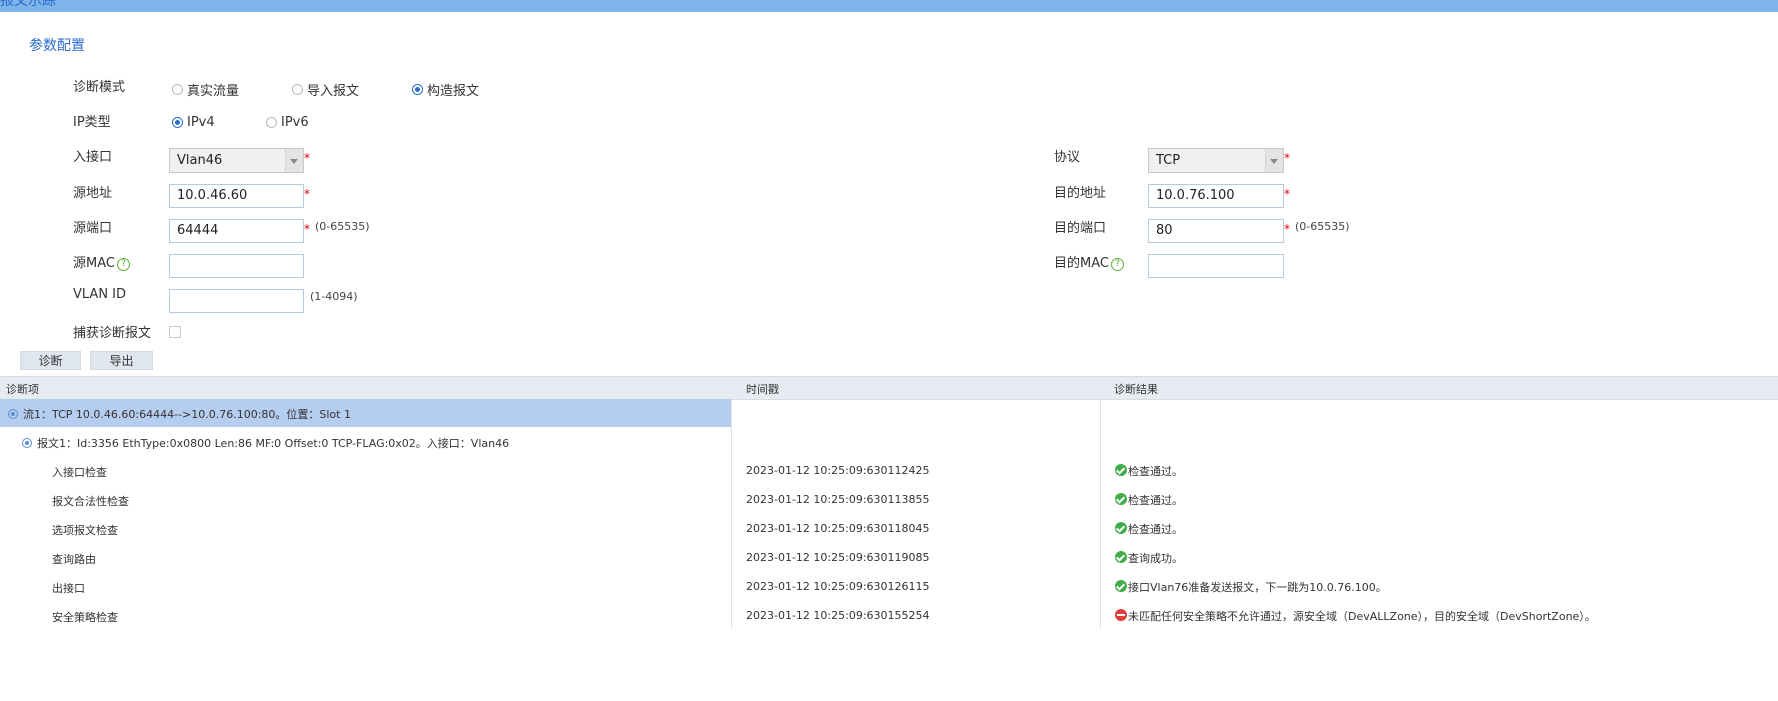  What do you see at coordinates (838, 586) in the screenshot?
I see `time-cell: 2023-01-12 10:25:09:630126115` at bounding box center [838, 586].